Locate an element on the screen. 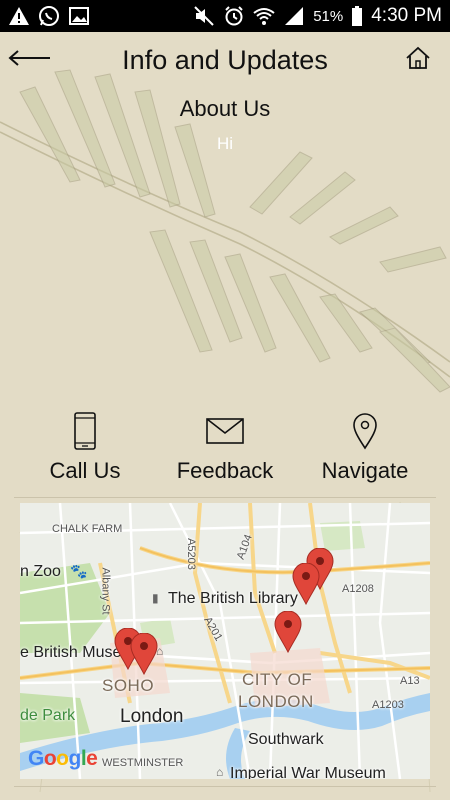 Image resolution: width=450 pixels, height=800 pixels. whatsapp-icon is located at coordinates (49, 16).